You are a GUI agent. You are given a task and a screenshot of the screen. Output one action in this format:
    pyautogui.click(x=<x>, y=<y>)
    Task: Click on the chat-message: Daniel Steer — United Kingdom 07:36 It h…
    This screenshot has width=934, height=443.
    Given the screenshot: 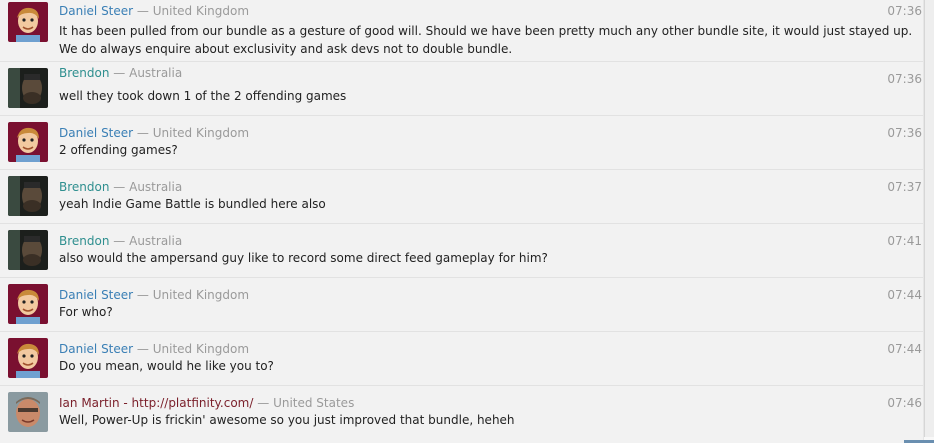 What is the action you would take?
    pyautogui.click(x=462, y=31)
    